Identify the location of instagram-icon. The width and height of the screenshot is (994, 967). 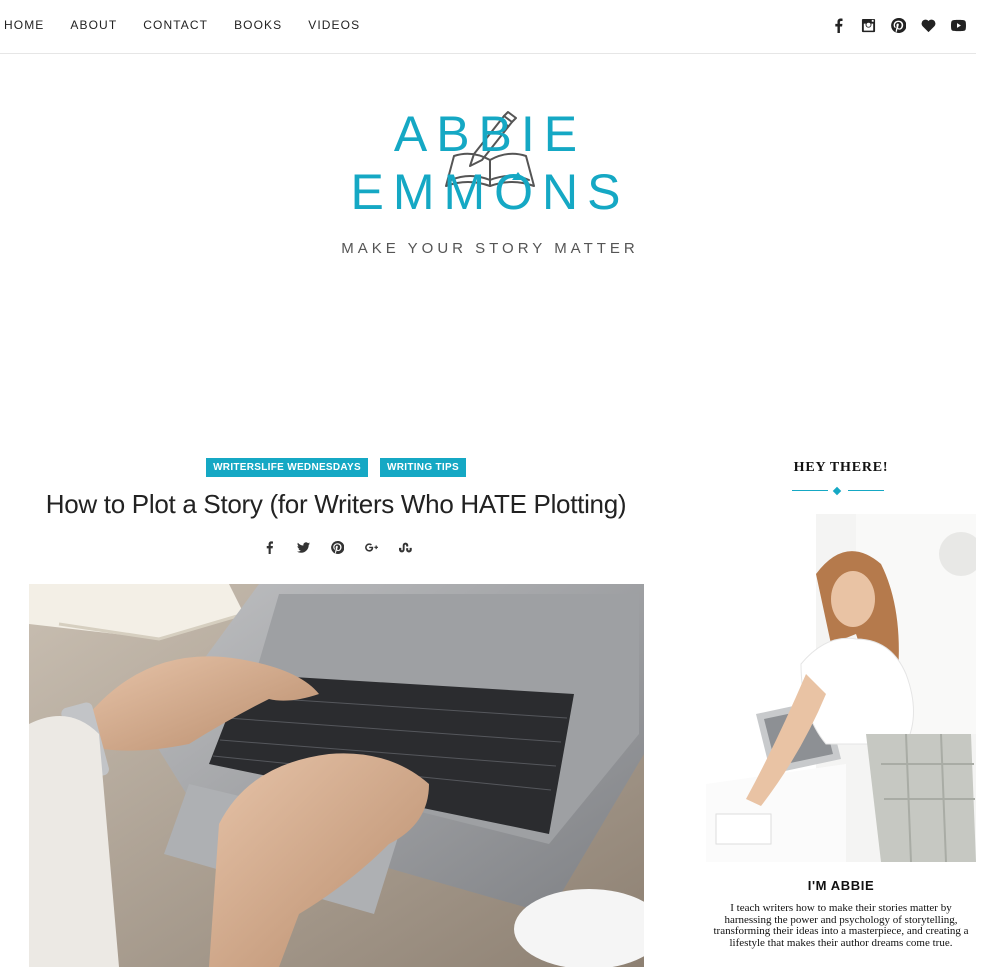
(868, 25).